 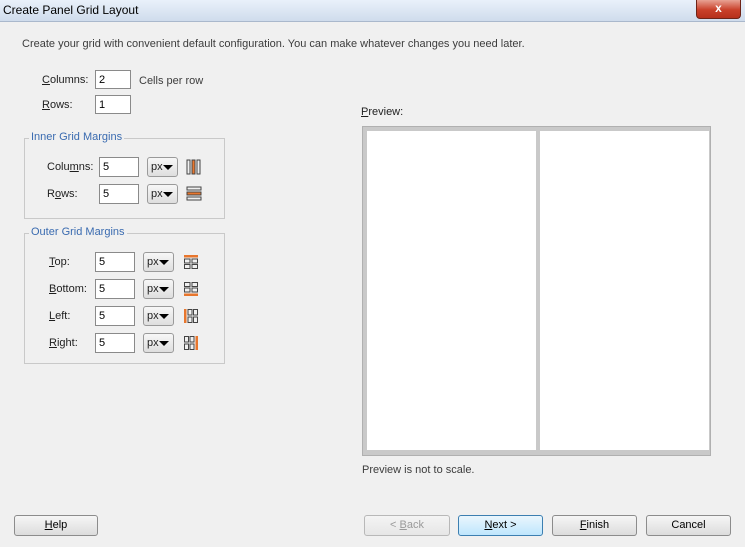 What do you see at coordinates (171, 81) in the screenshot?
I see `columns-suffix: Cells per row` at bounding box center [171, 81].